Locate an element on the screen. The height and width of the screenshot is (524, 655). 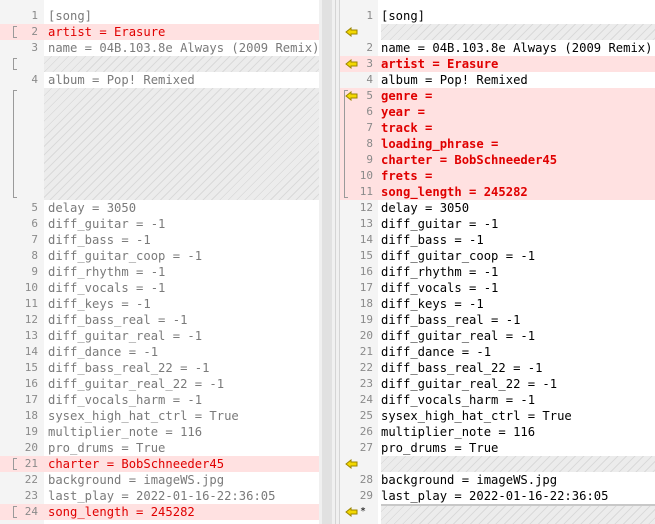
left-line-12: 12 diff_bass_real = -1 is located at coordinates (159, 320).